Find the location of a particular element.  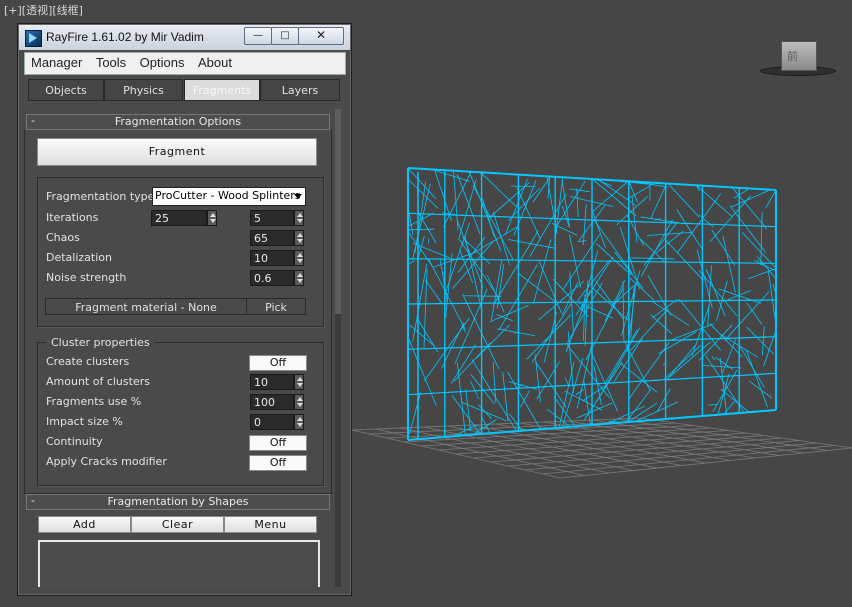

continuity-toggle: Off is located at coordinates (278, 443).